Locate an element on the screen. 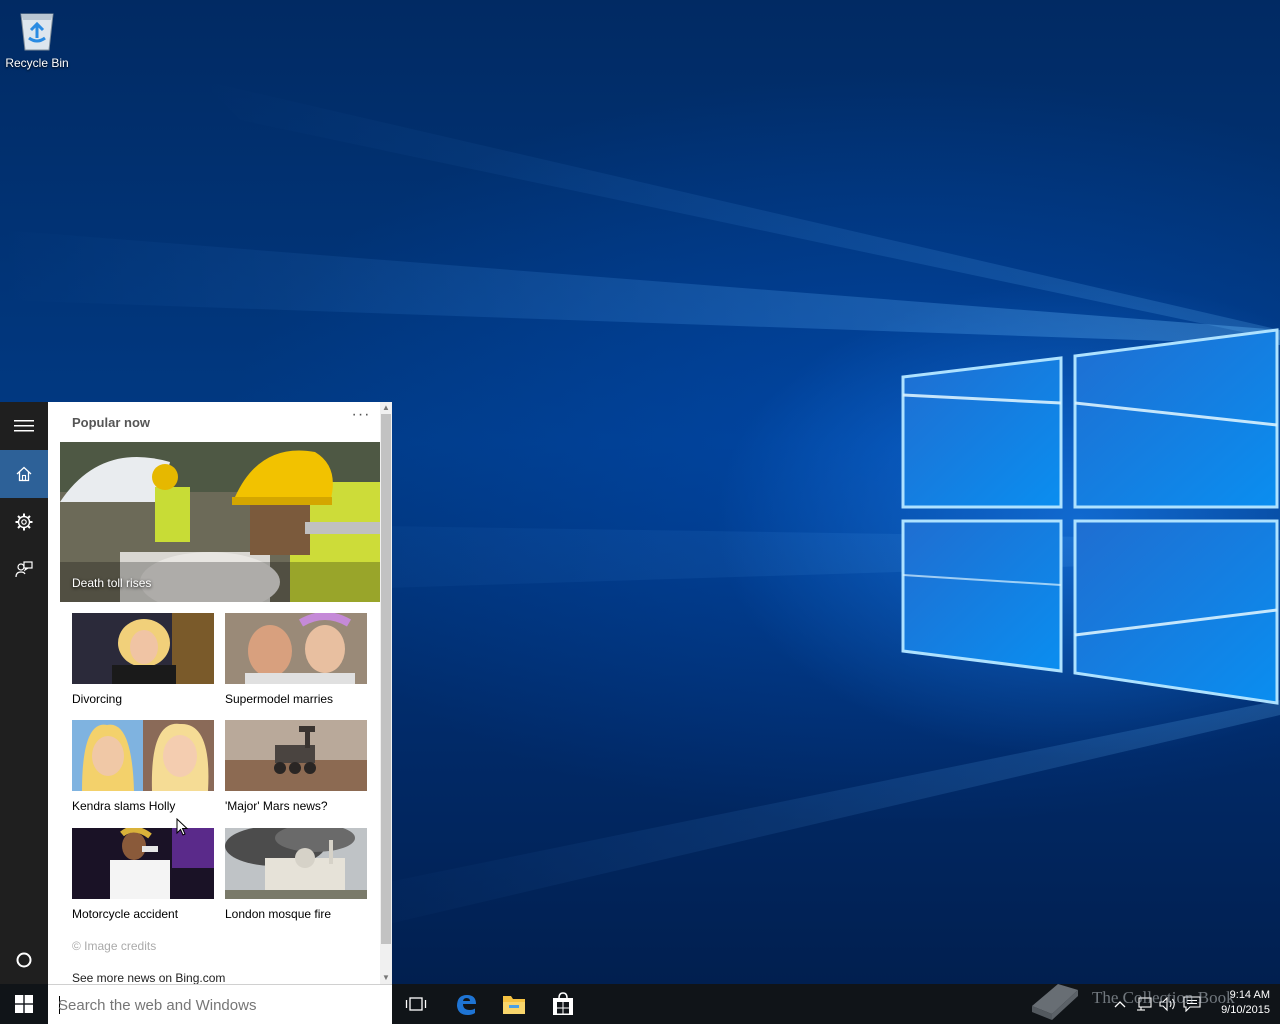 This screenshot has width=1280, height=1024. see-more-news-link: See more news on Bing.com is located at coordinates (148, 977).